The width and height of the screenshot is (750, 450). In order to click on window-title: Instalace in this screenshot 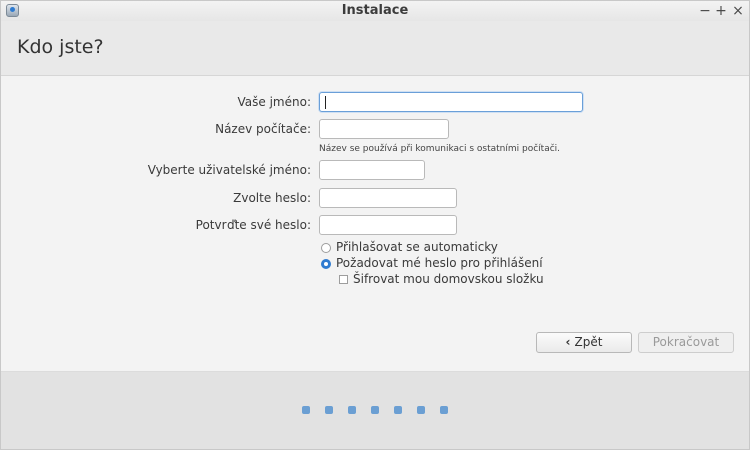, I will do `click(375, 10)`.